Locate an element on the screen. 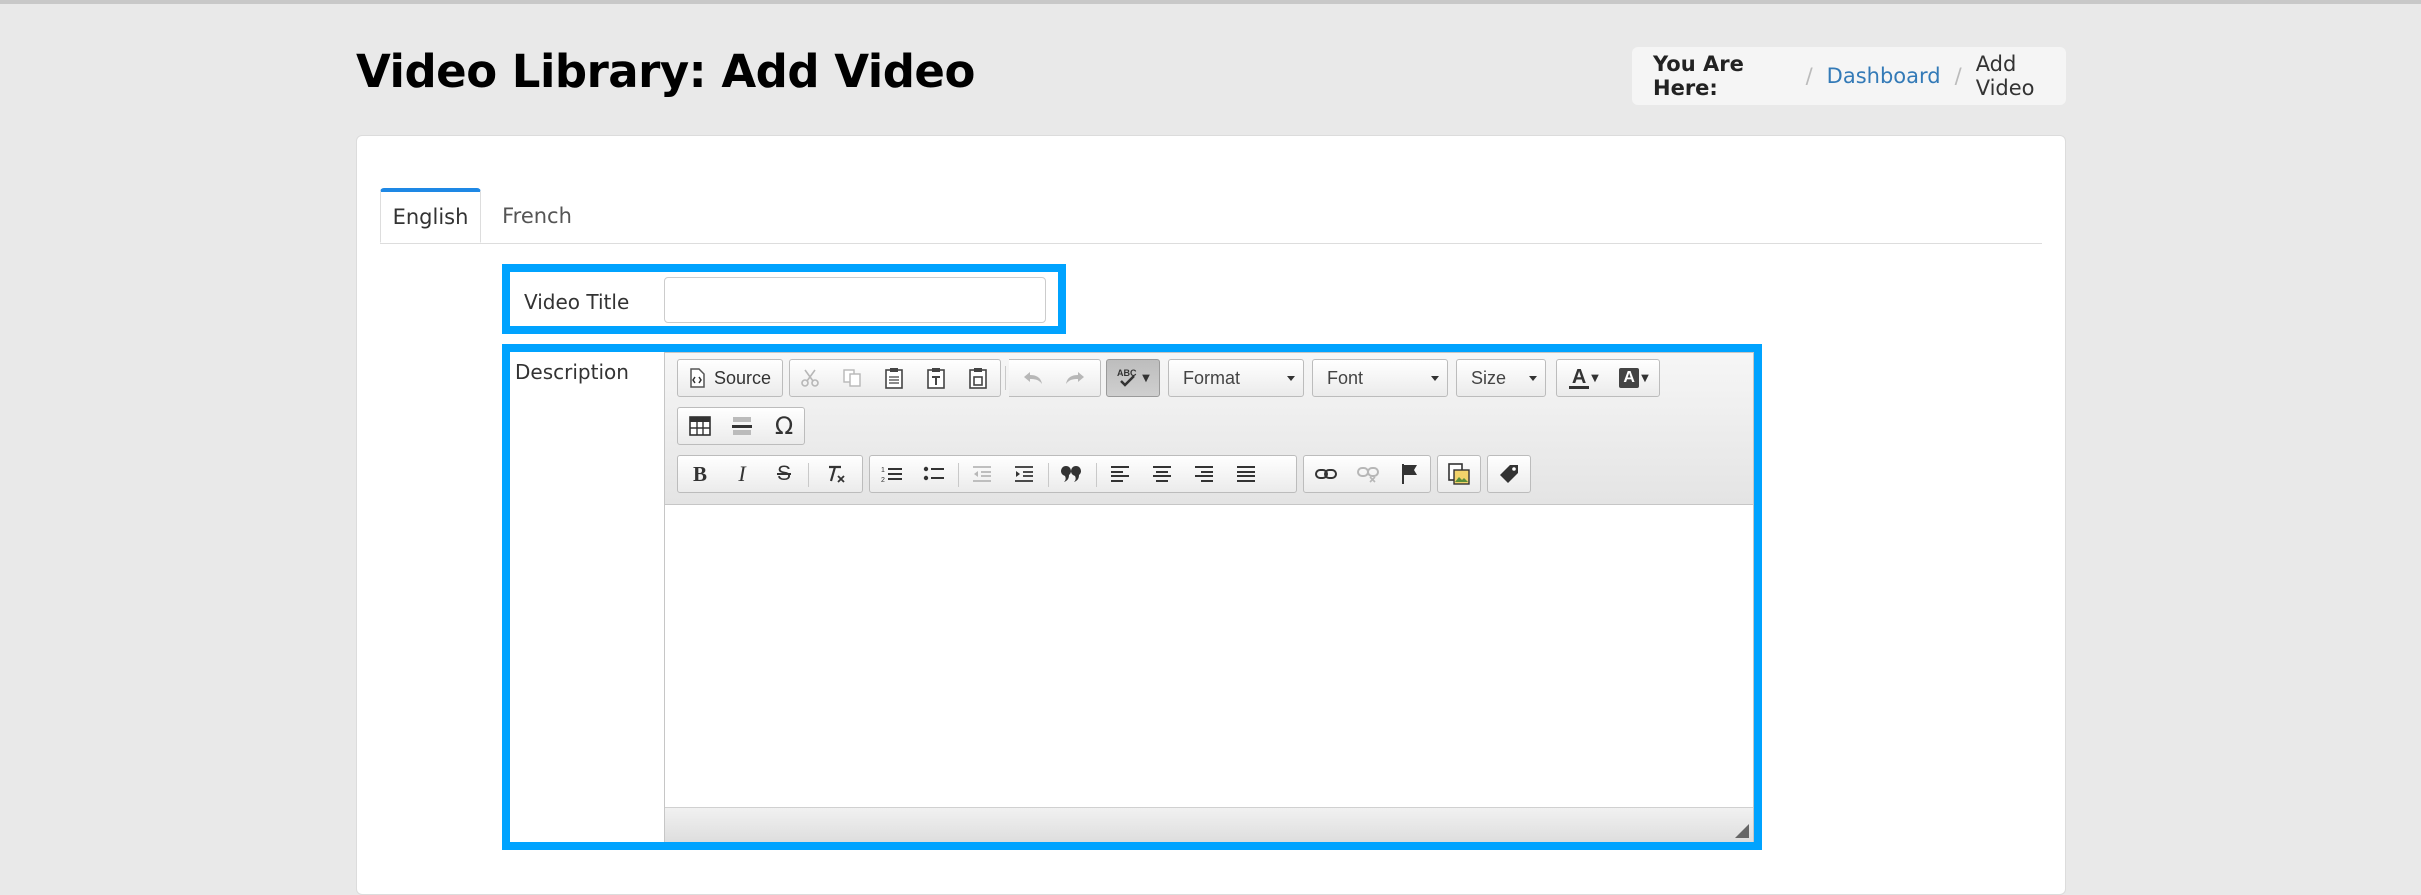  justify-button is located at coordinates (1246, 474).